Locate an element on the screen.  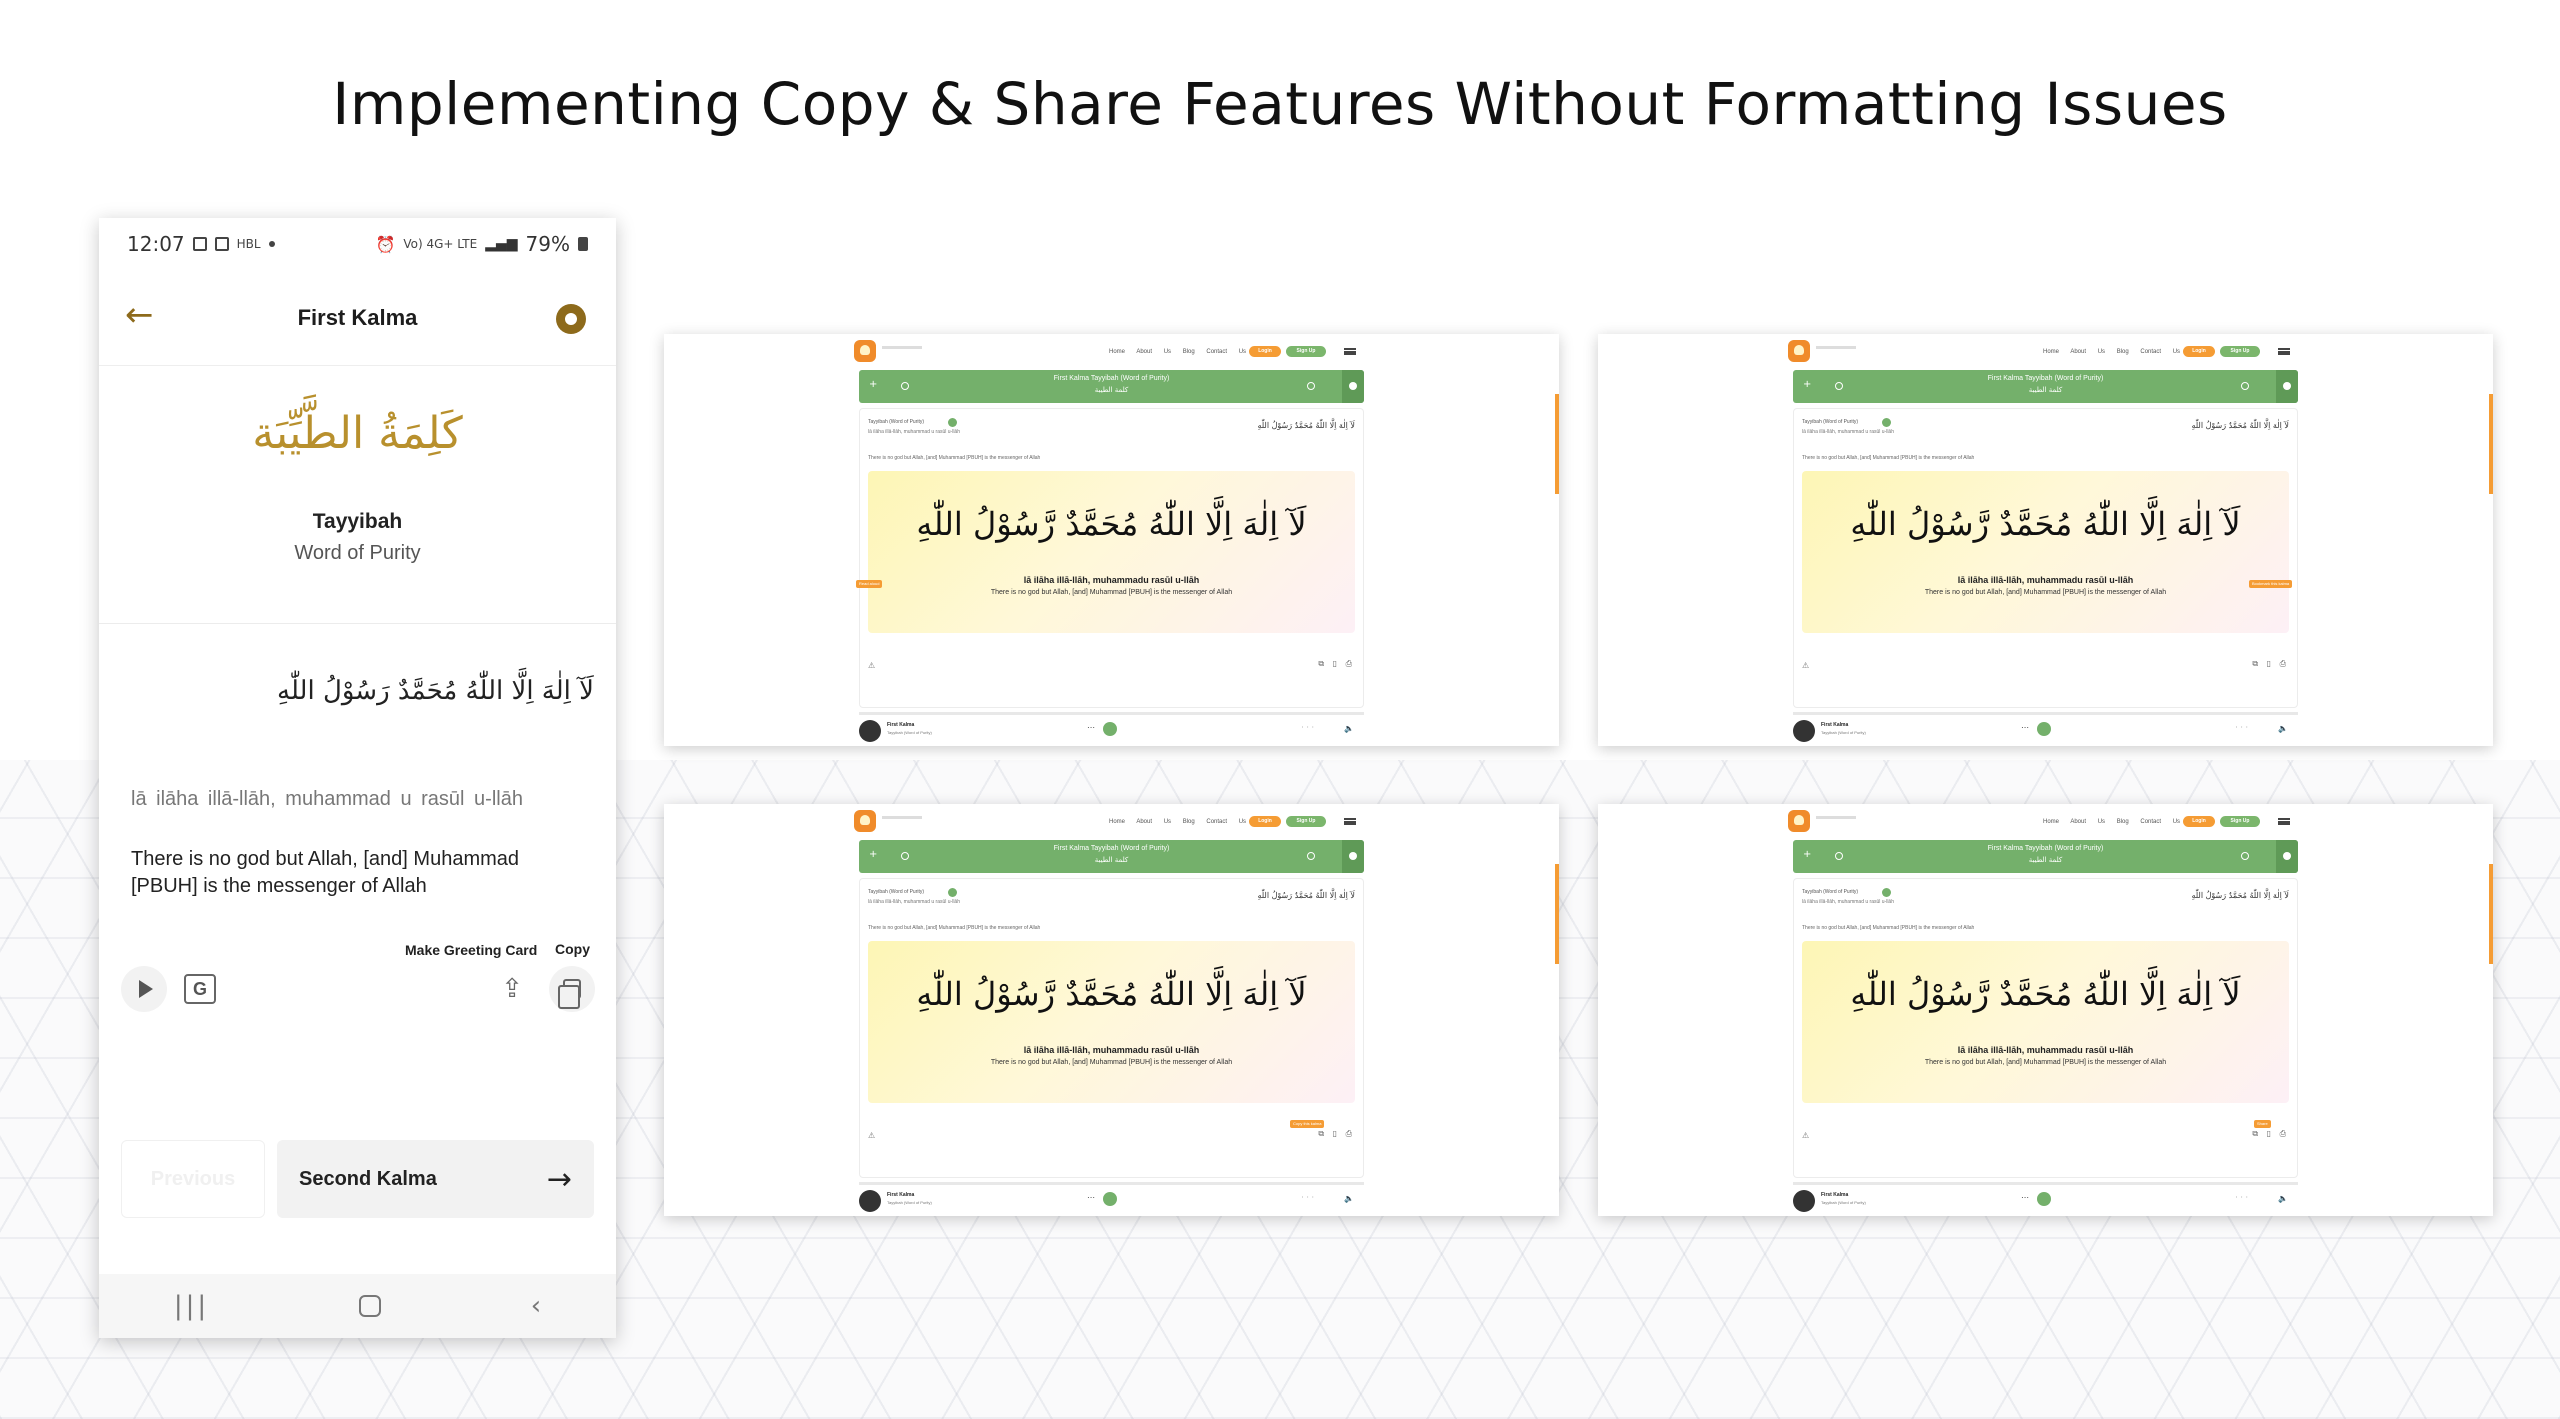
copy-icon is located at coordinates (569, 994).